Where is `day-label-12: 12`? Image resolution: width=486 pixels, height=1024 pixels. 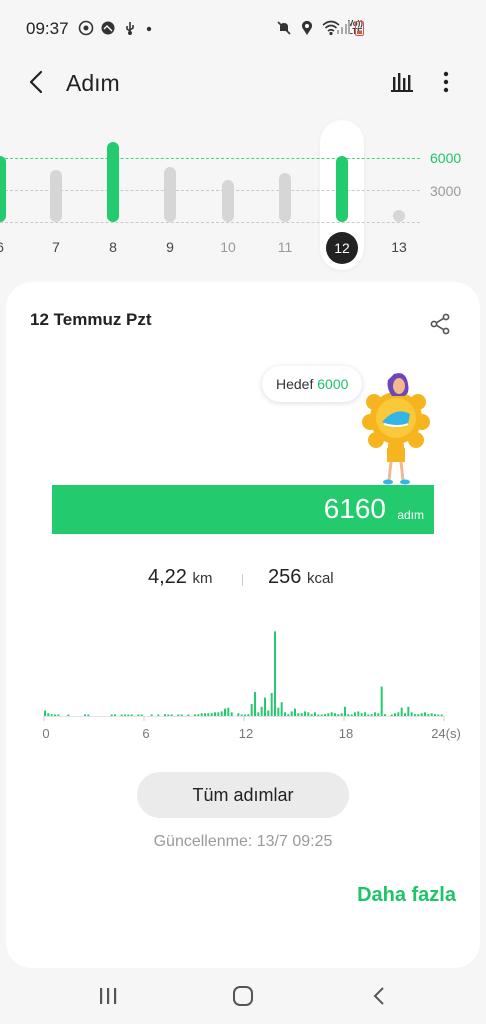 day-label-12: 12 is located at coordinates (342, 248).